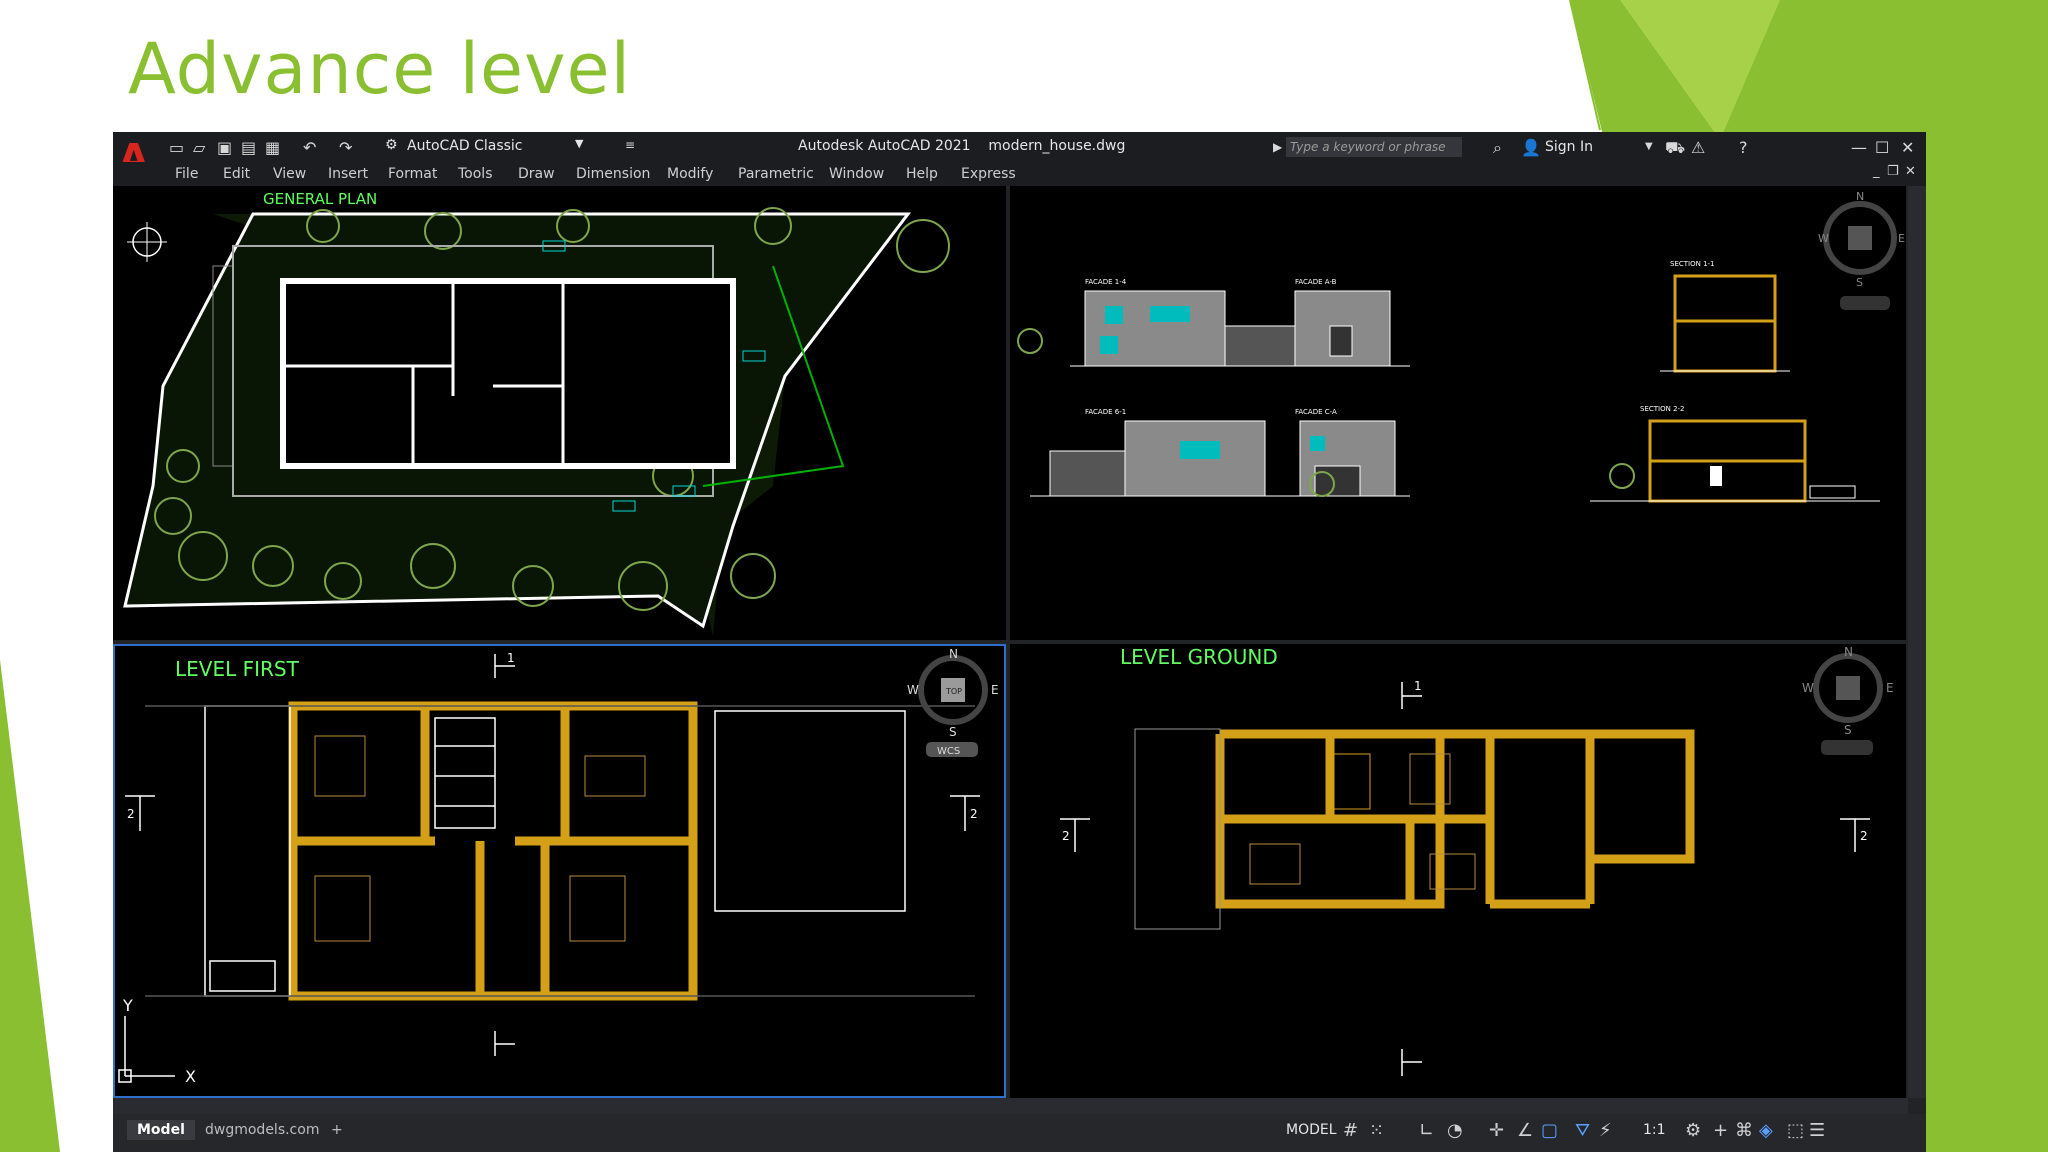 This screenshot has height=1152, width=2048. I want to click on dynamic-ucs-icon: ∠, so click(1525, 1130).